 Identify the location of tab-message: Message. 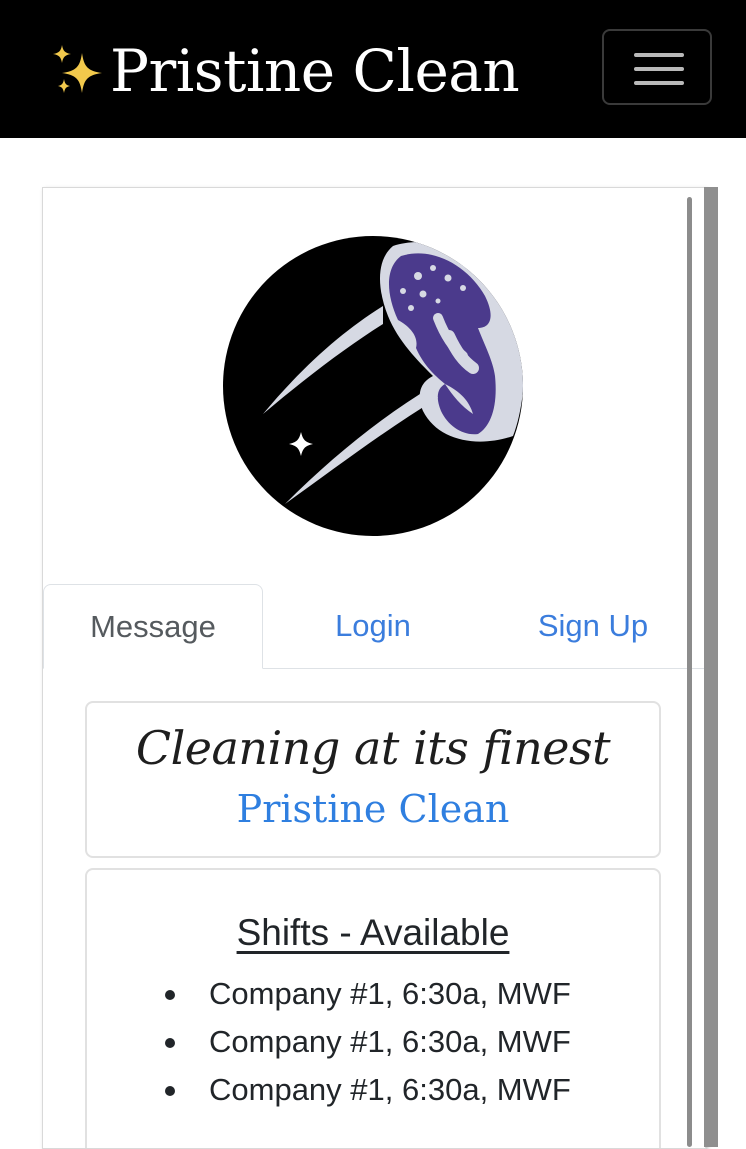
(153, 626).